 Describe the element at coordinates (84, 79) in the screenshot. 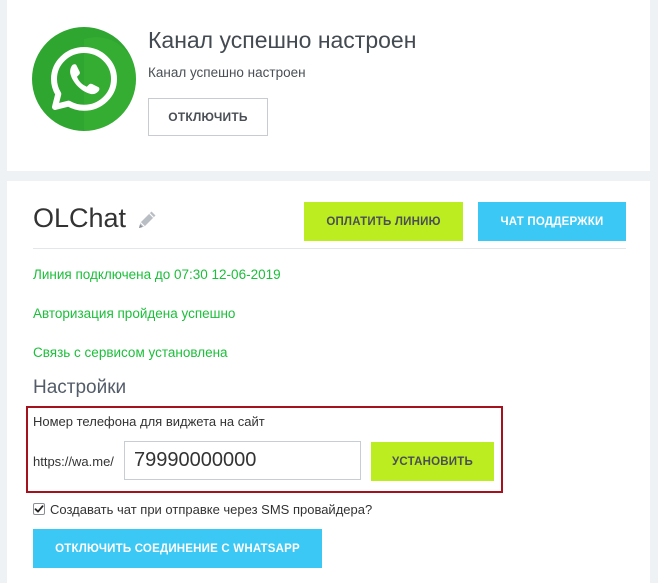

I see `whatsapp-icon` at that location.